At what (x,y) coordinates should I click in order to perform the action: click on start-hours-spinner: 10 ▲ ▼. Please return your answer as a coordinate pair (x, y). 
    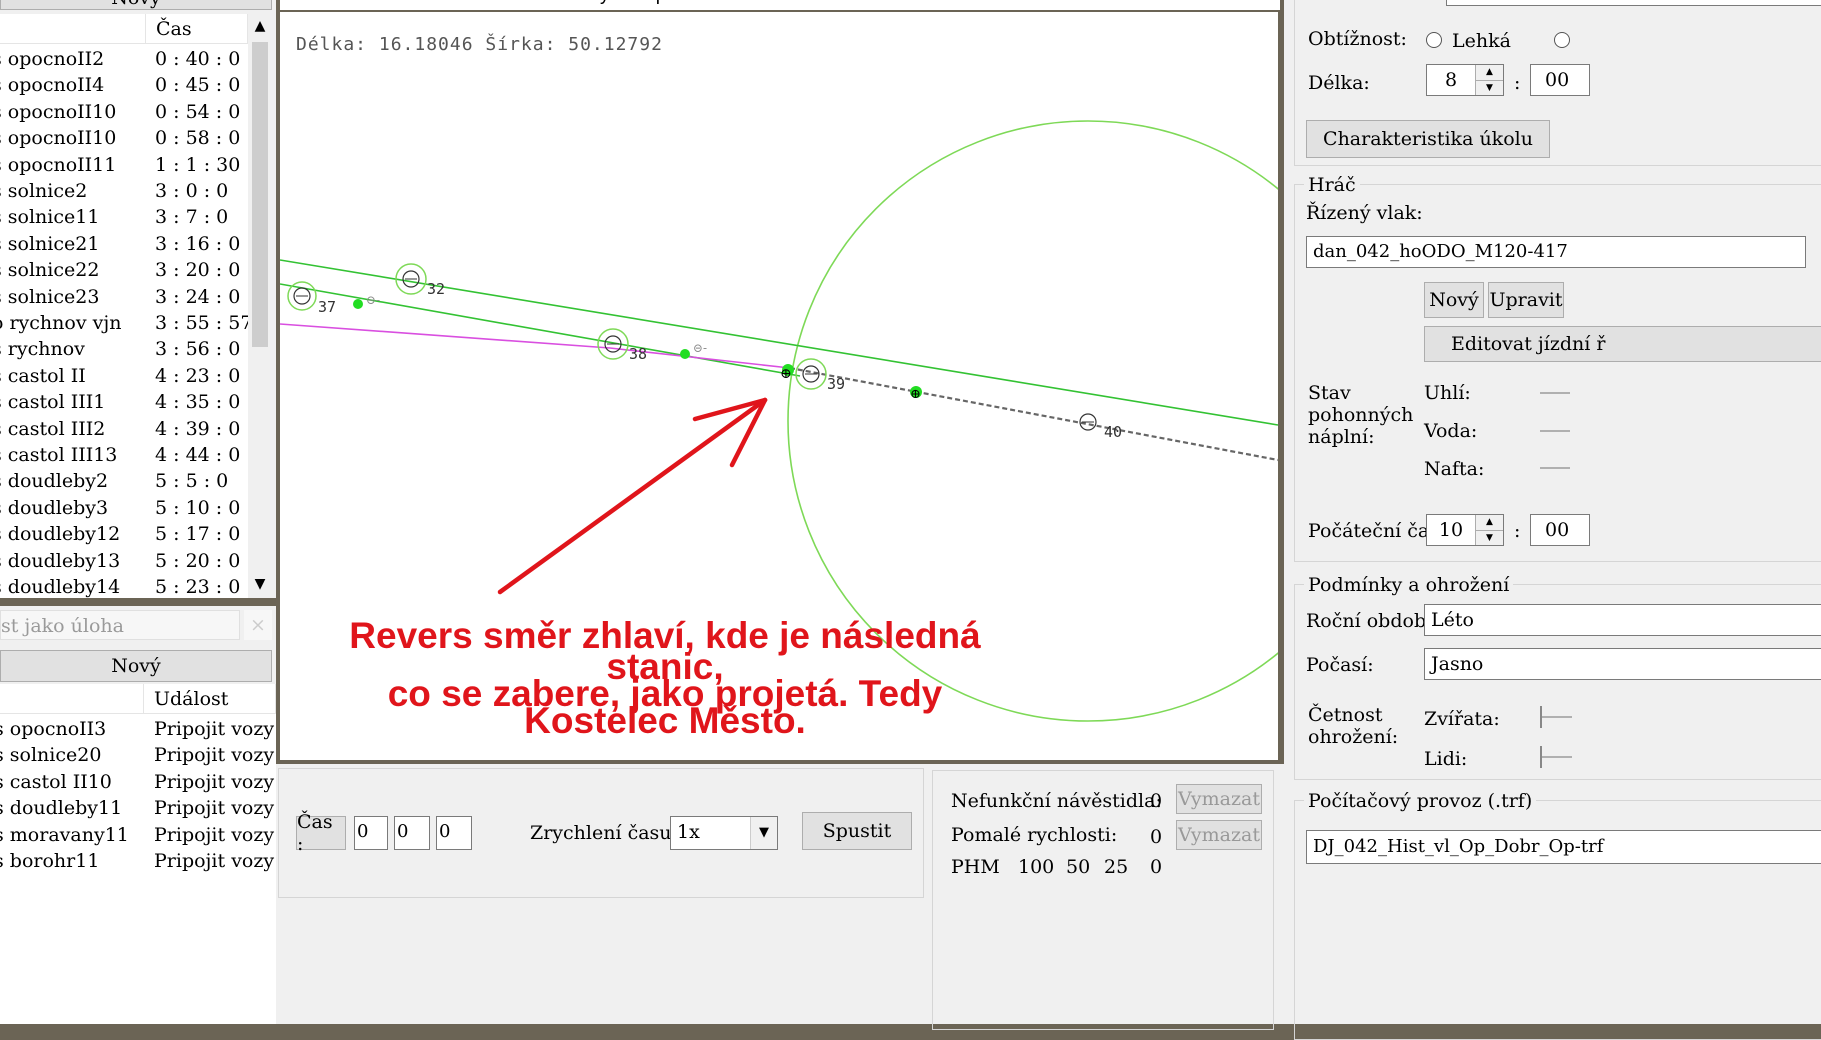
    Looking at the image, I should click on (1465, 530).